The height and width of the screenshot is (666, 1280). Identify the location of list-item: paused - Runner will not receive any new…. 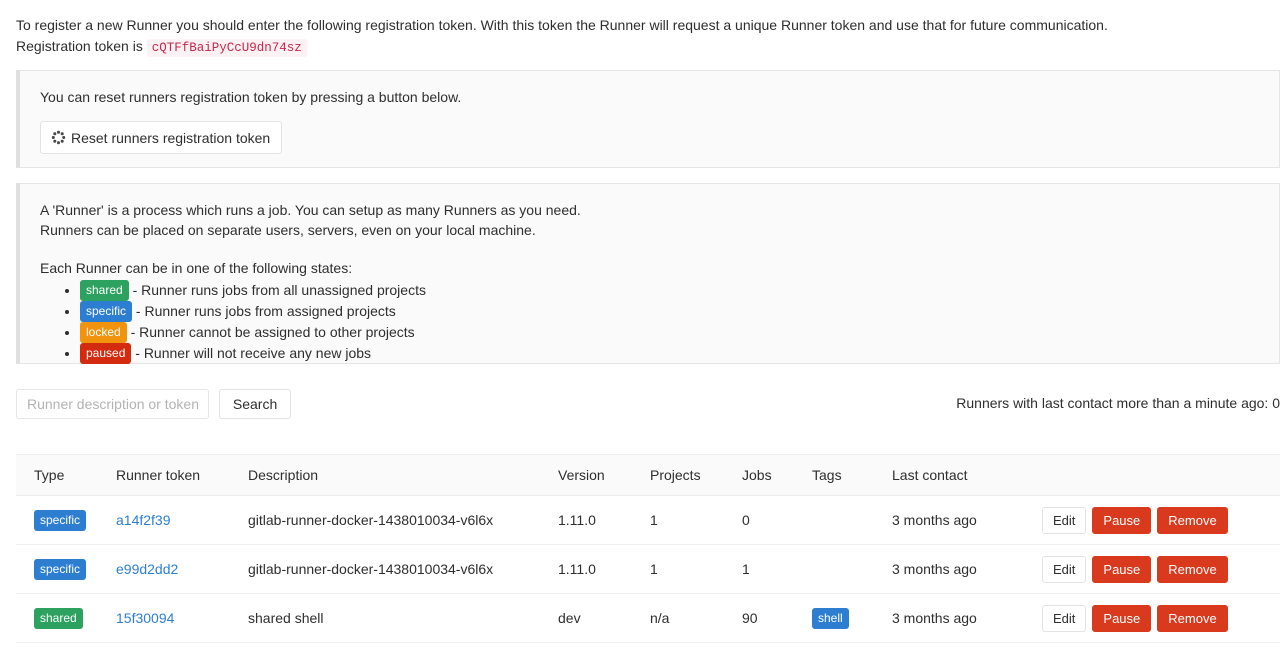
(669, 353).